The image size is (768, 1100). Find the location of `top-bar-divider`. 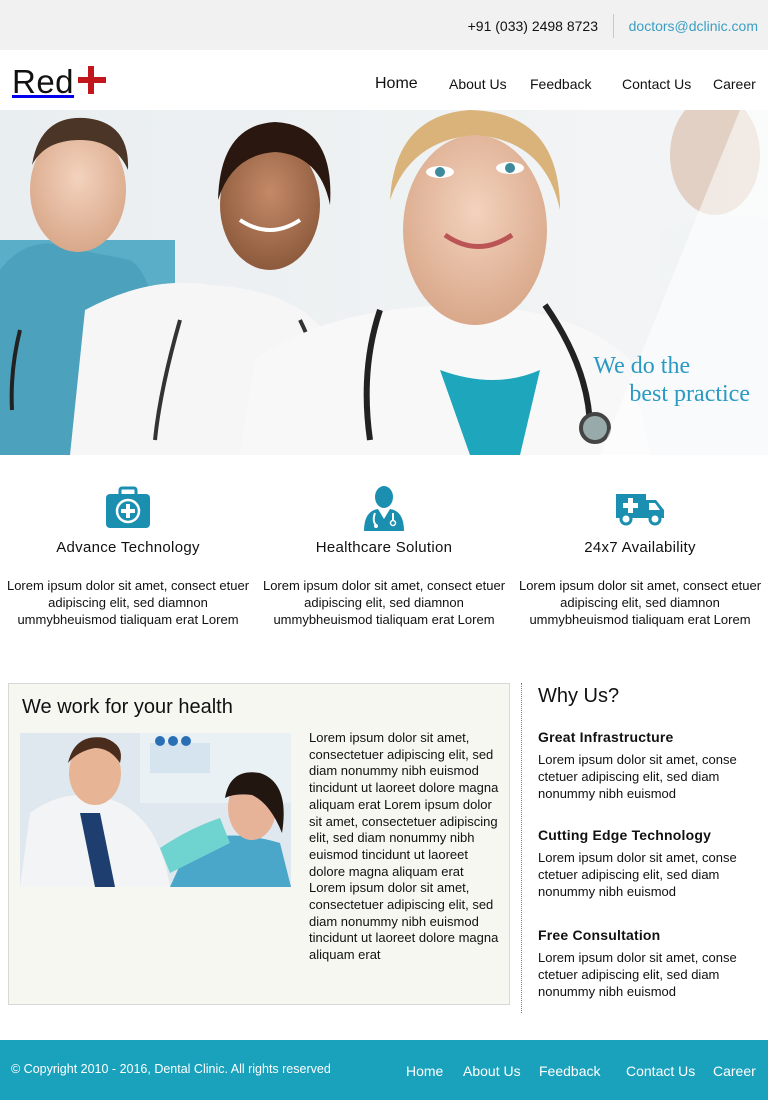

top-bar-divider is located at coordinates (613, 26).